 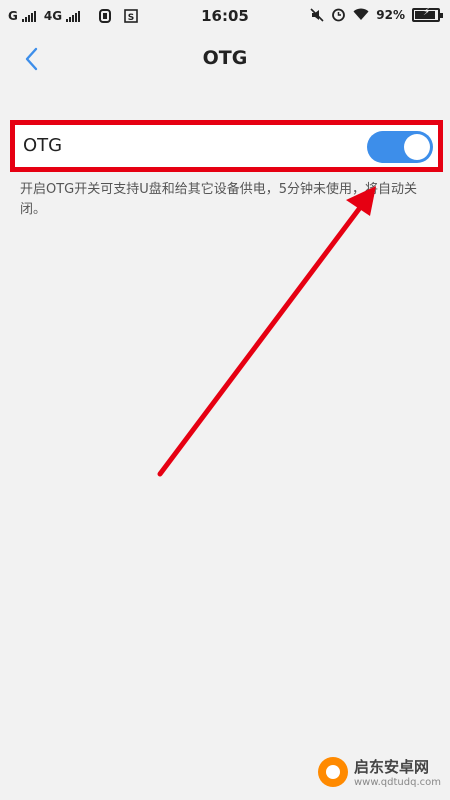 What do you see at coordinates (226, 146) in the screenshot?
I see `otg-setting-row: OTG` at bounding box center [226, 146].